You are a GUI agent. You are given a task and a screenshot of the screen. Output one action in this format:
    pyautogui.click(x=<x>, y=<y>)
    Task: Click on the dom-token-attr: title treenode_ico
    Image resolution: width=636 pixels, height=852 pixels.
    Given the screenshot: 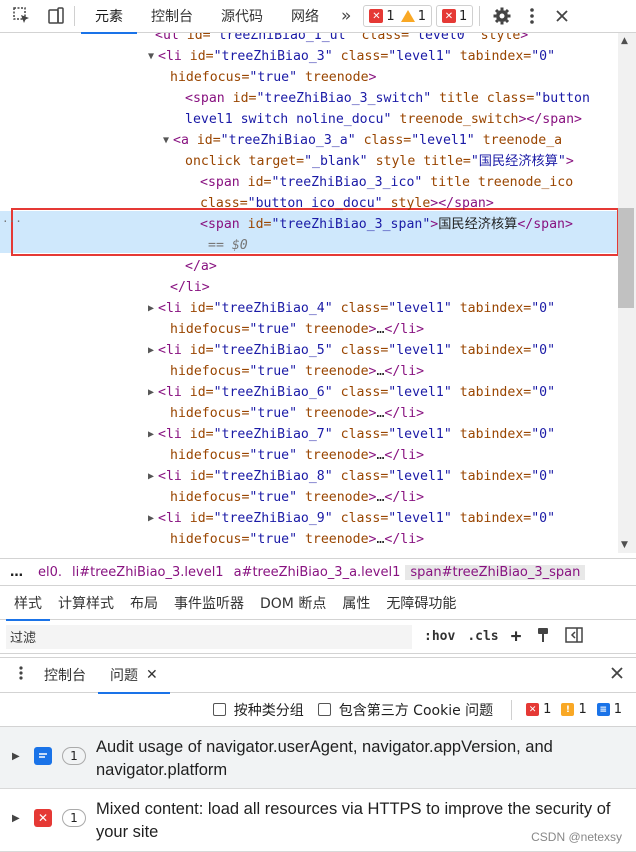 What is the action you would take?
    pyautogui.click(x=498, y=182)
    